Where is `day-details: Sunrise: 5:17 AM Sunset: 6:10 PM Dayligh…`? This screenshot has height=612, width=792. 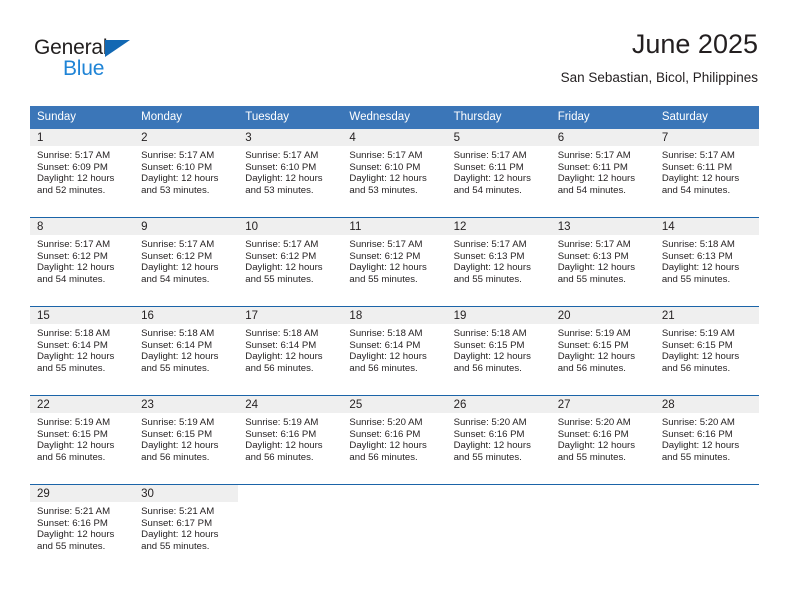
day-details: Sunrise: 5:17 AM Sunset: 6:10 PM Dayligh… is located at coordinates (290, 171).